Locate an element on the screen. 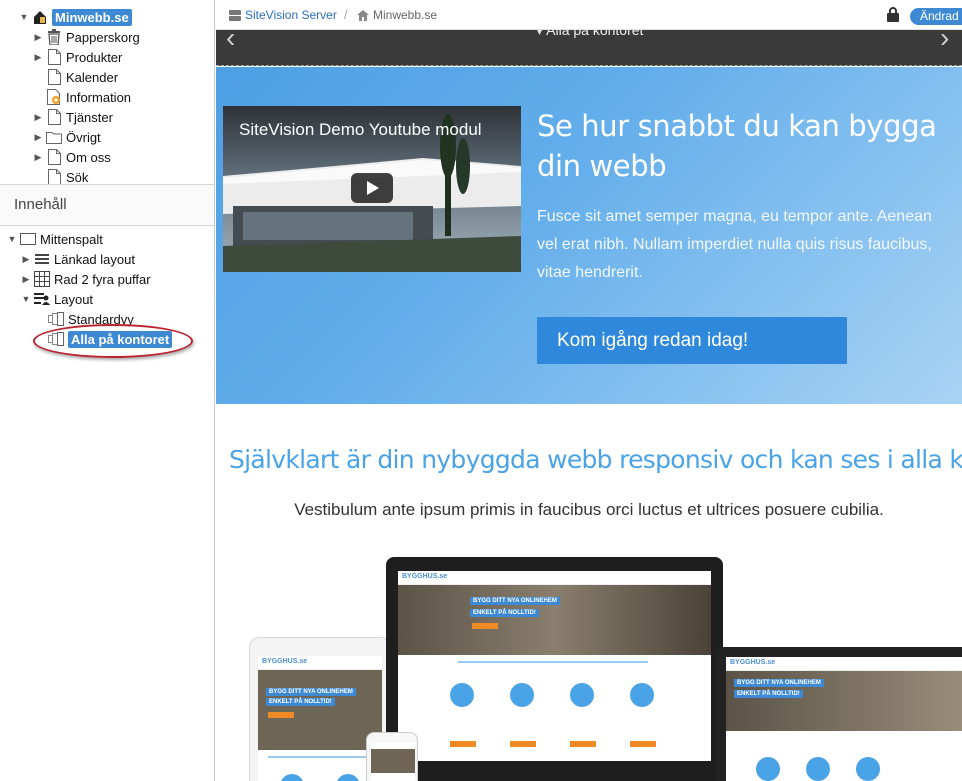  site-tree-item: ▶ Papperskorg is located at coordinates (86, 37).